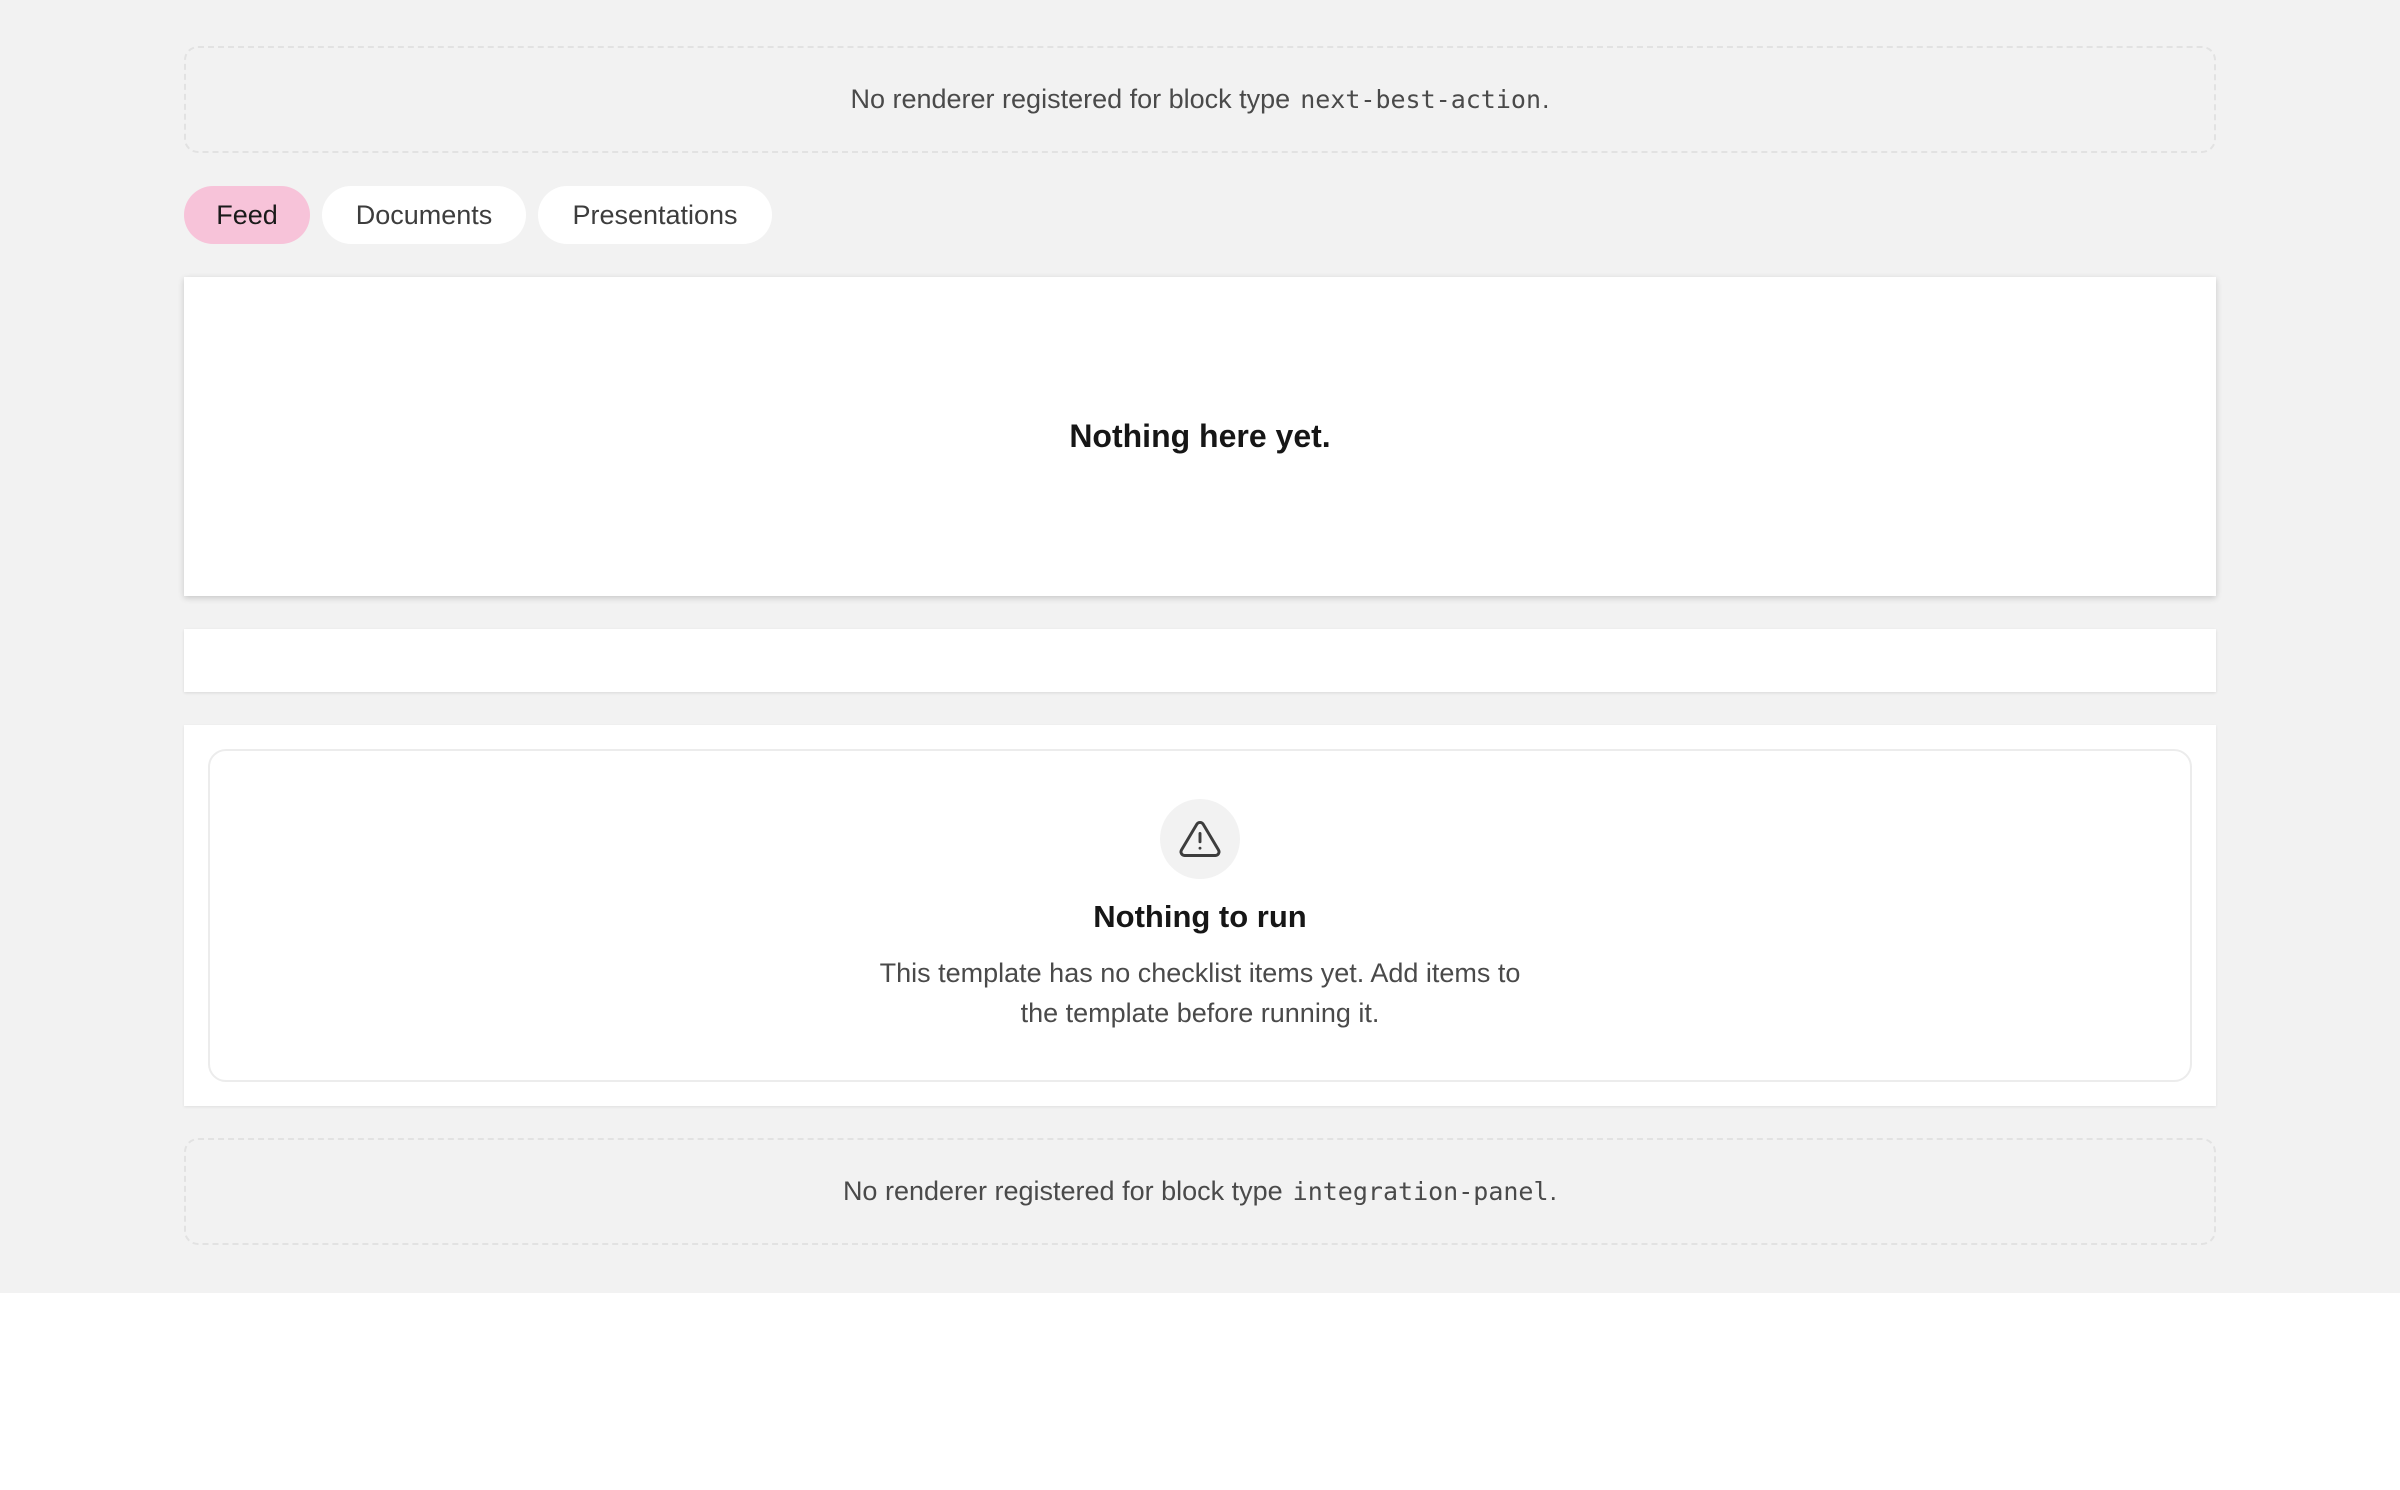 This screenshot has width=2400, height=1490. I want to click on warning-icon-badge, so click(1200, 839).